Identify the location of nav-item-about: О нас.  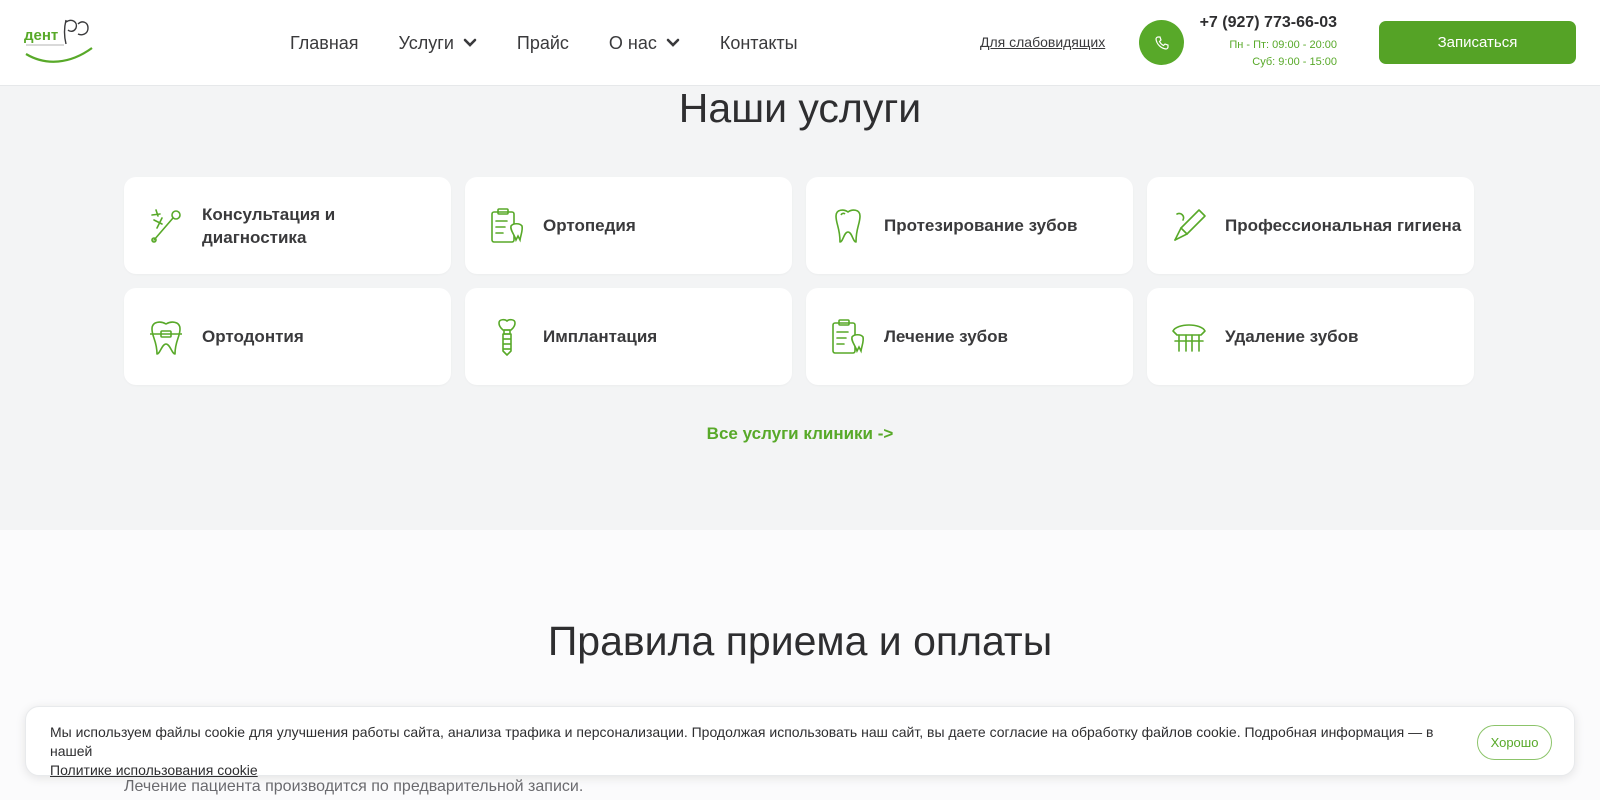
(644, 43).